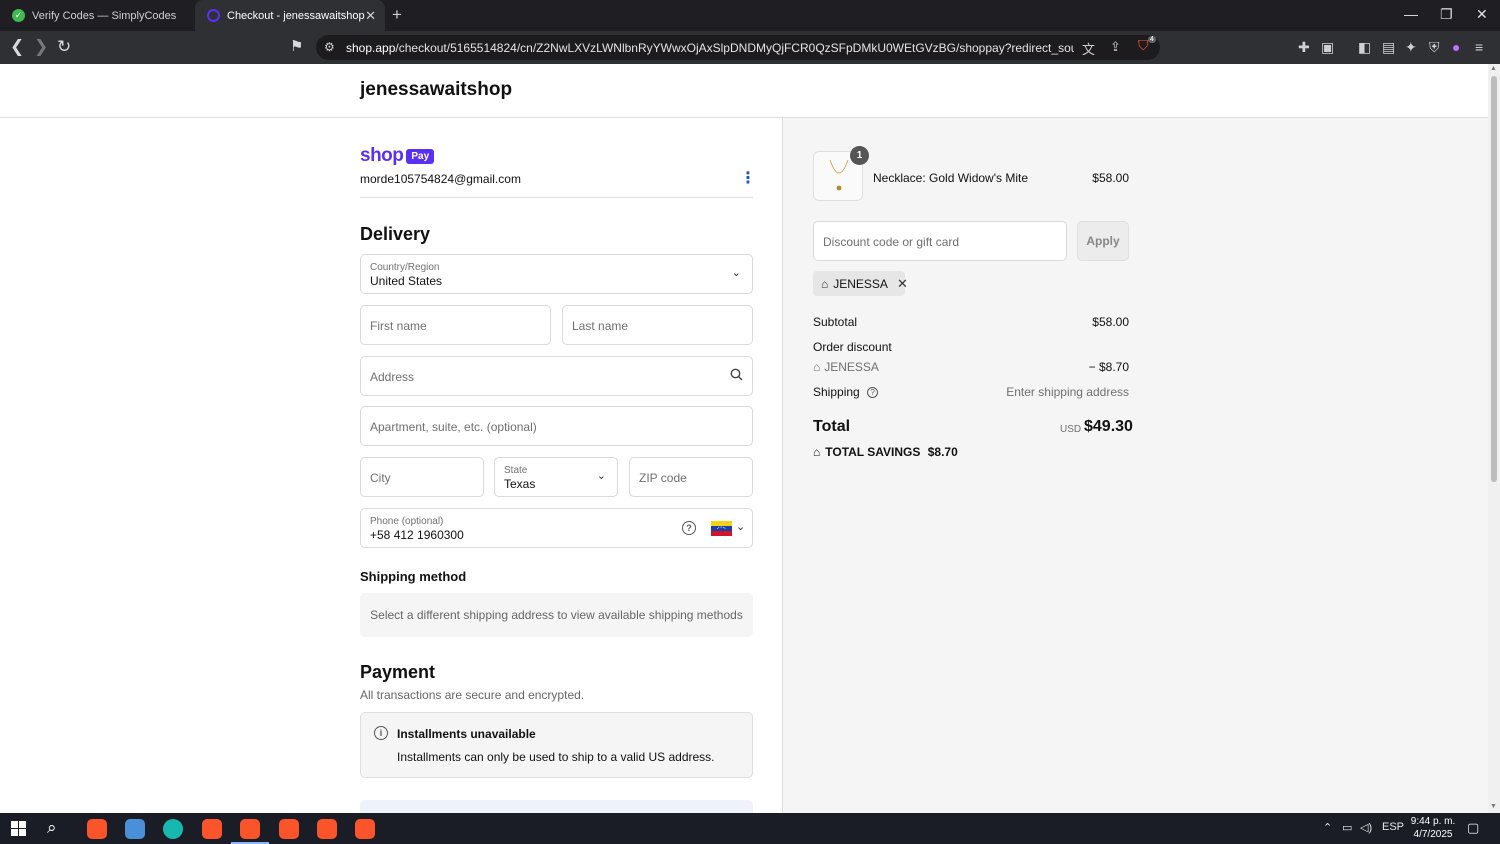 The image size is (1500, 844). I want to click on bookmark-icon: ⚑, so click(296, 46).